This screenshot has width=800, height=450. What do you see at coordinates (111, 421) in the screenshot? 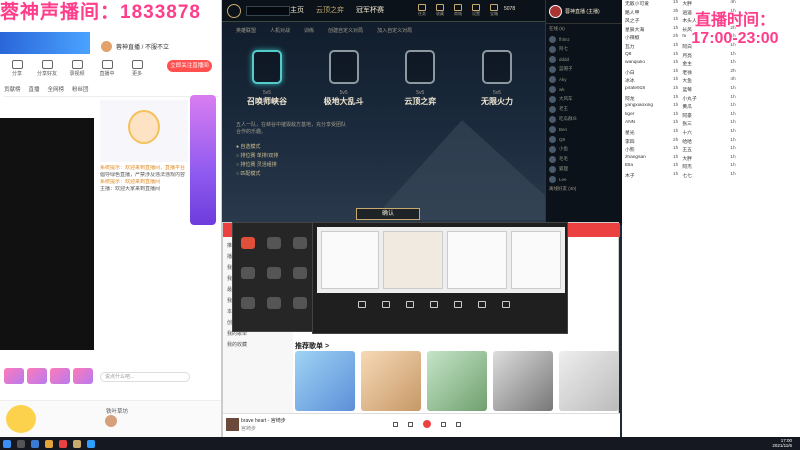
I see `user-avatar` at bounding box center [111, 421].